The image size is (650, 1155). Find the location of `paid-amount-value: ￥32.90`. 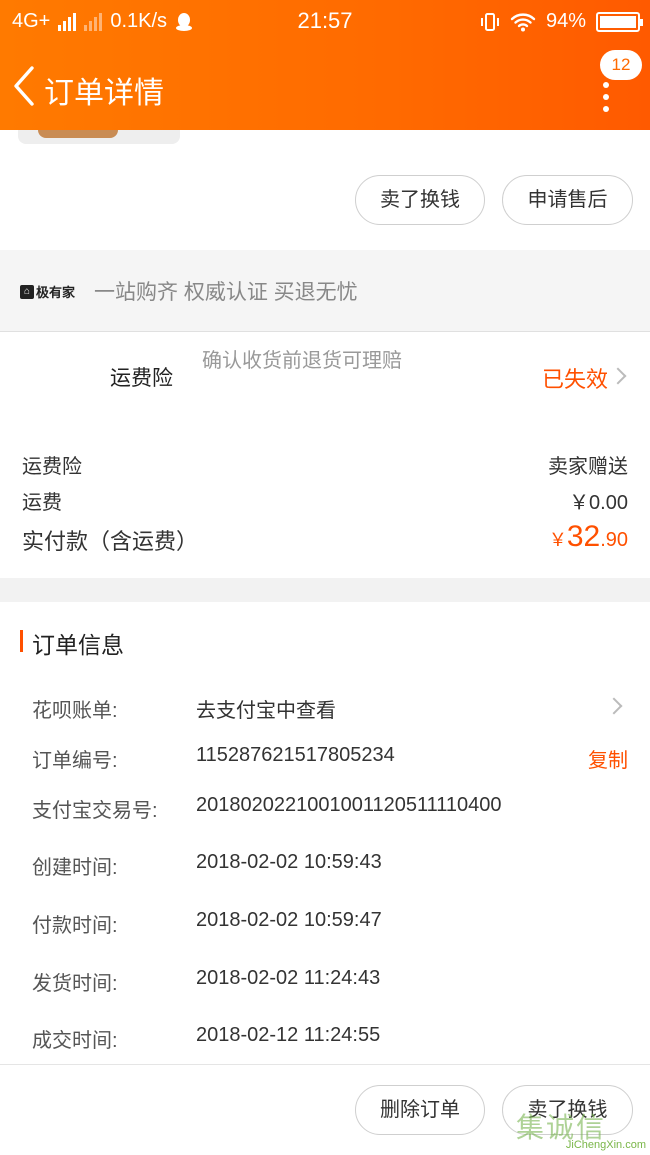

paid-amount-value: ￥32.90 is located at coordinates (588, 537).